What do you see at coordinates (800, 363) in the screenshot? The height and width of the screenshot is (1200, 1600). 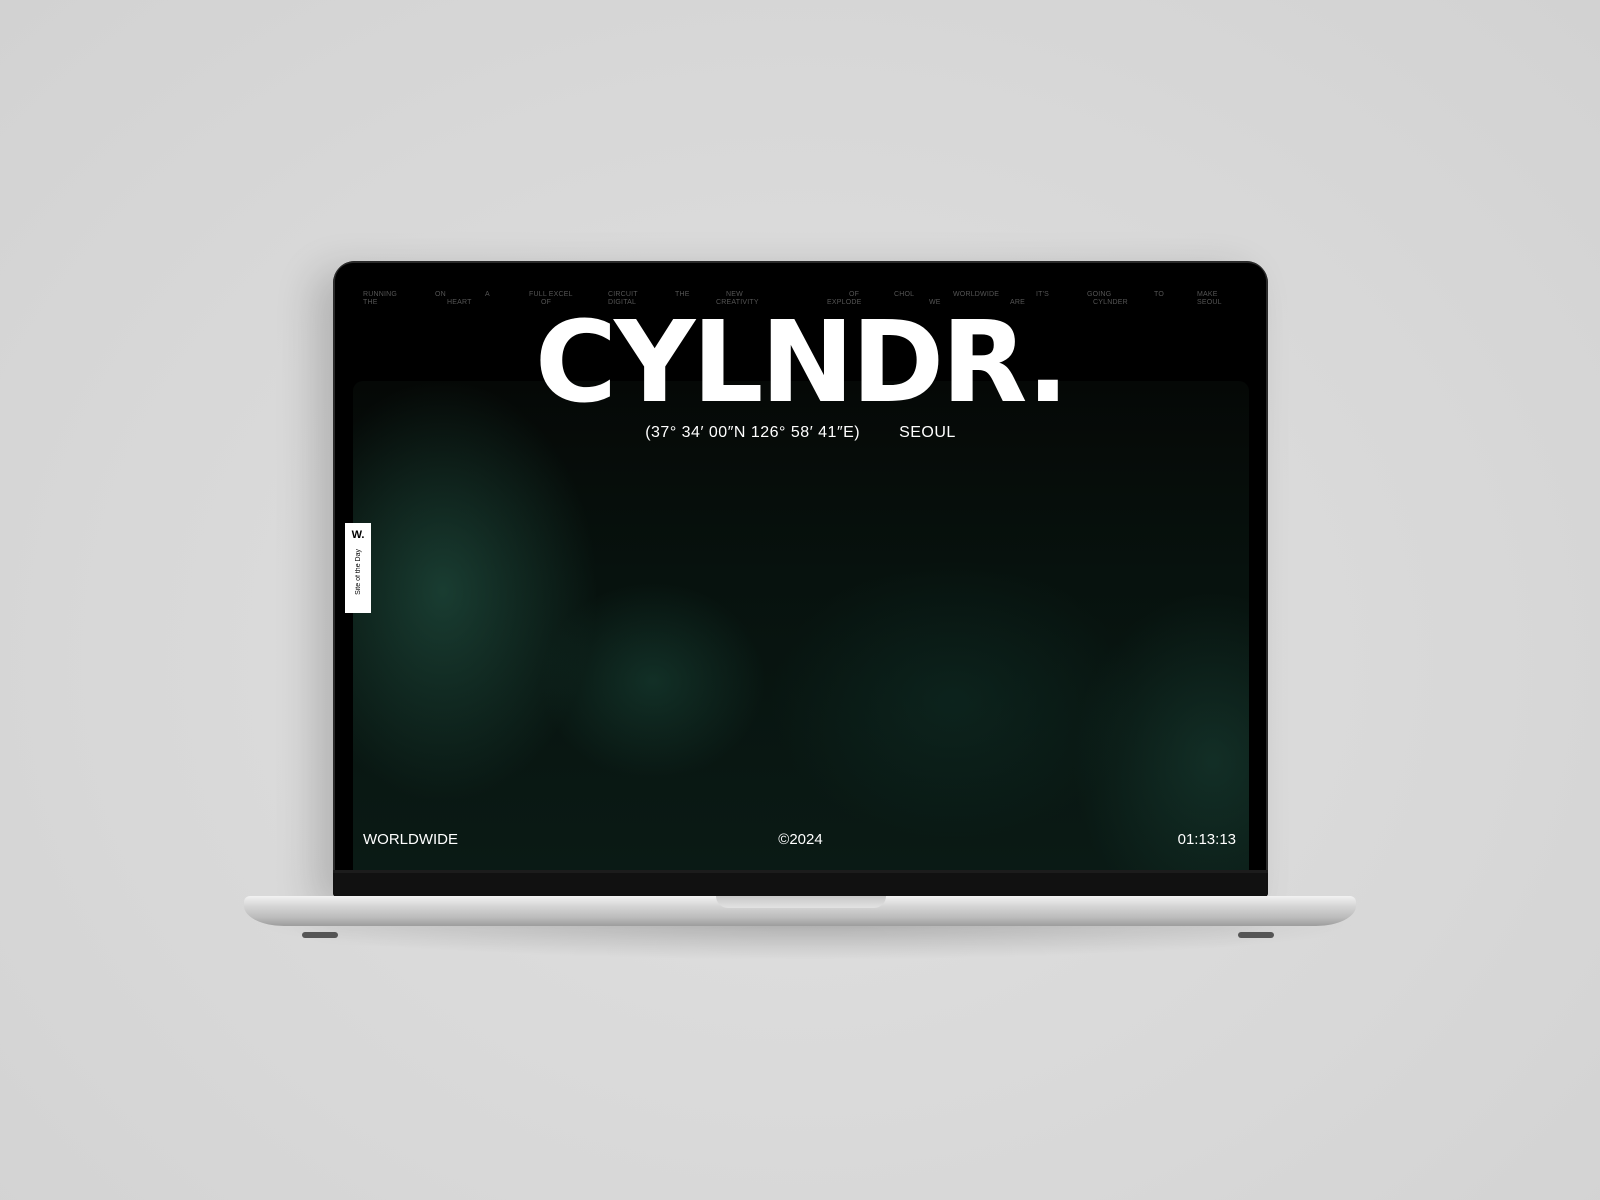 I see `site-logo: CYLNDR.` at bounding box center [800, 363].